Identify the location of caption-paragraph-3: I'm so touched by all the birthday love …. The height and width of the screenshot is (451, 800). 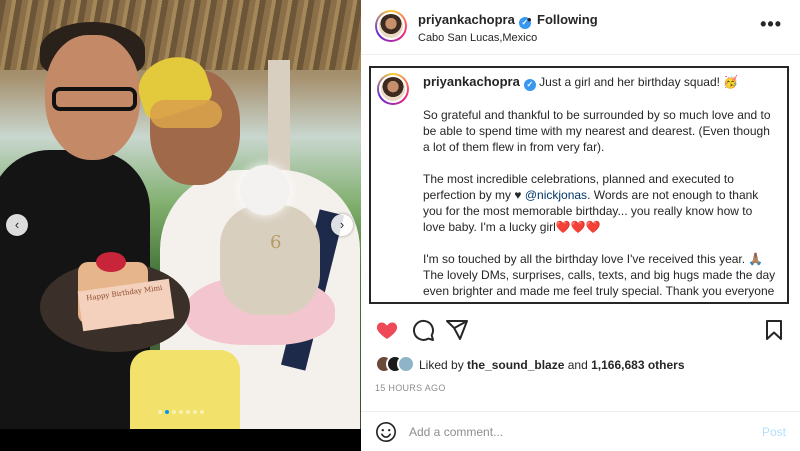
(599, 277).